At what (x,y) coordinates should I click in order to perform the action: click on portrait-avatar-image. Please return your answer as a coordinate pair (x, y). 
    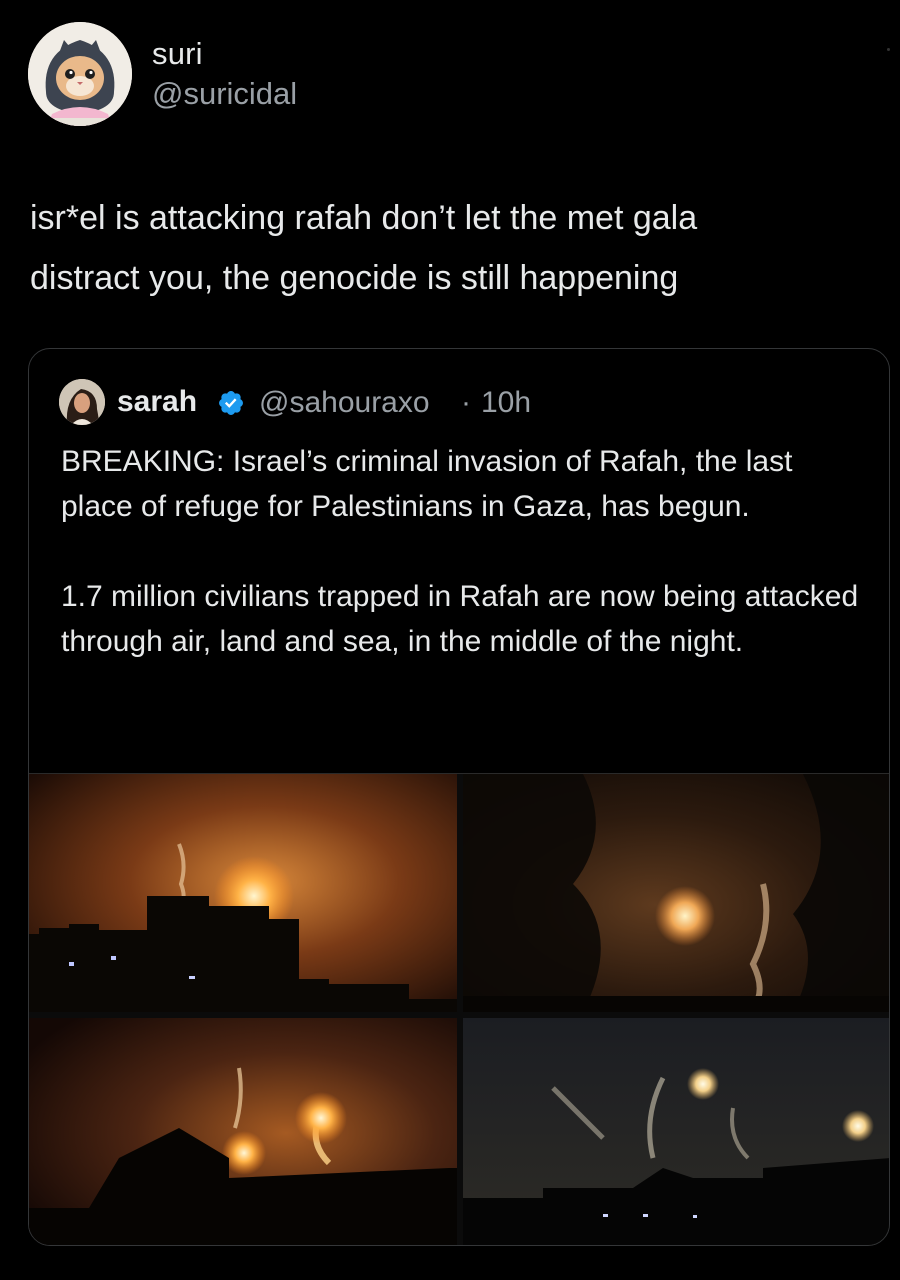
    Looking at the image, I should click on (82, 402).